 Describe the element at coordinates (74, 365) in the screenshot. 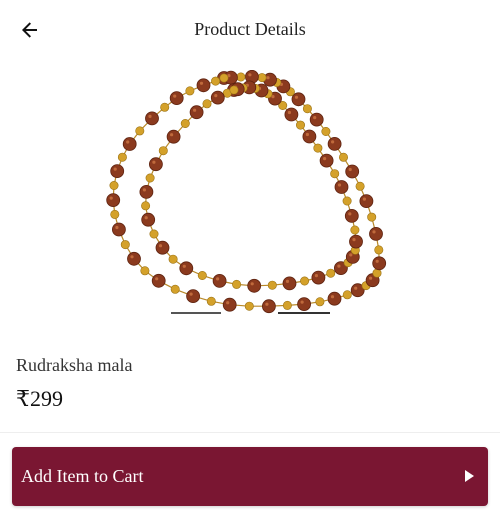

I see `product-name: Rudraksha mala` at that location.